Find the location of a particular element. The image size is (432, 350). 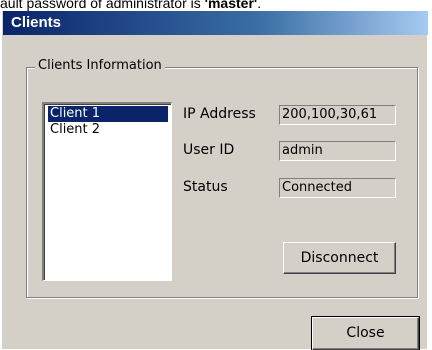

window-title: Clients is located at coordinates (36, 22).